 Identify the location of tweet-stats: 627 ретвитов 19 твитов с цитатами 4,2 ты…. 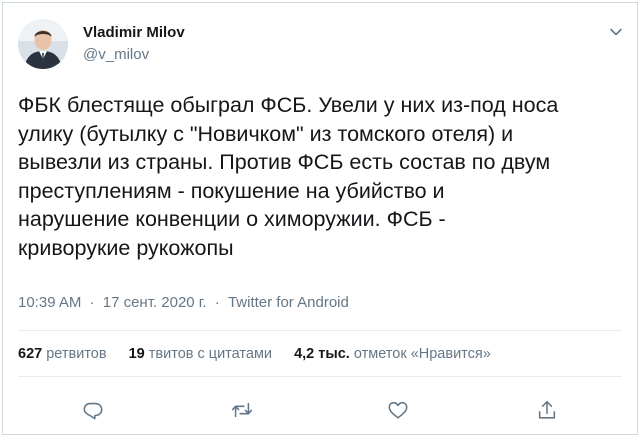
(263, 354).